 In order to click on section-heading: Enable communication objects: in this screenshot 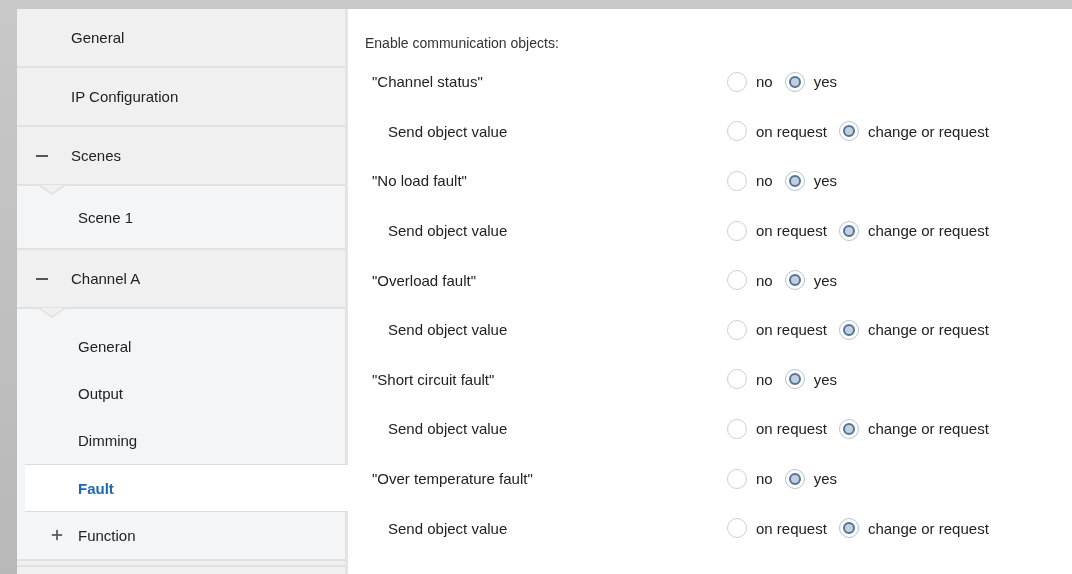, I will do `click(462, 43)`.